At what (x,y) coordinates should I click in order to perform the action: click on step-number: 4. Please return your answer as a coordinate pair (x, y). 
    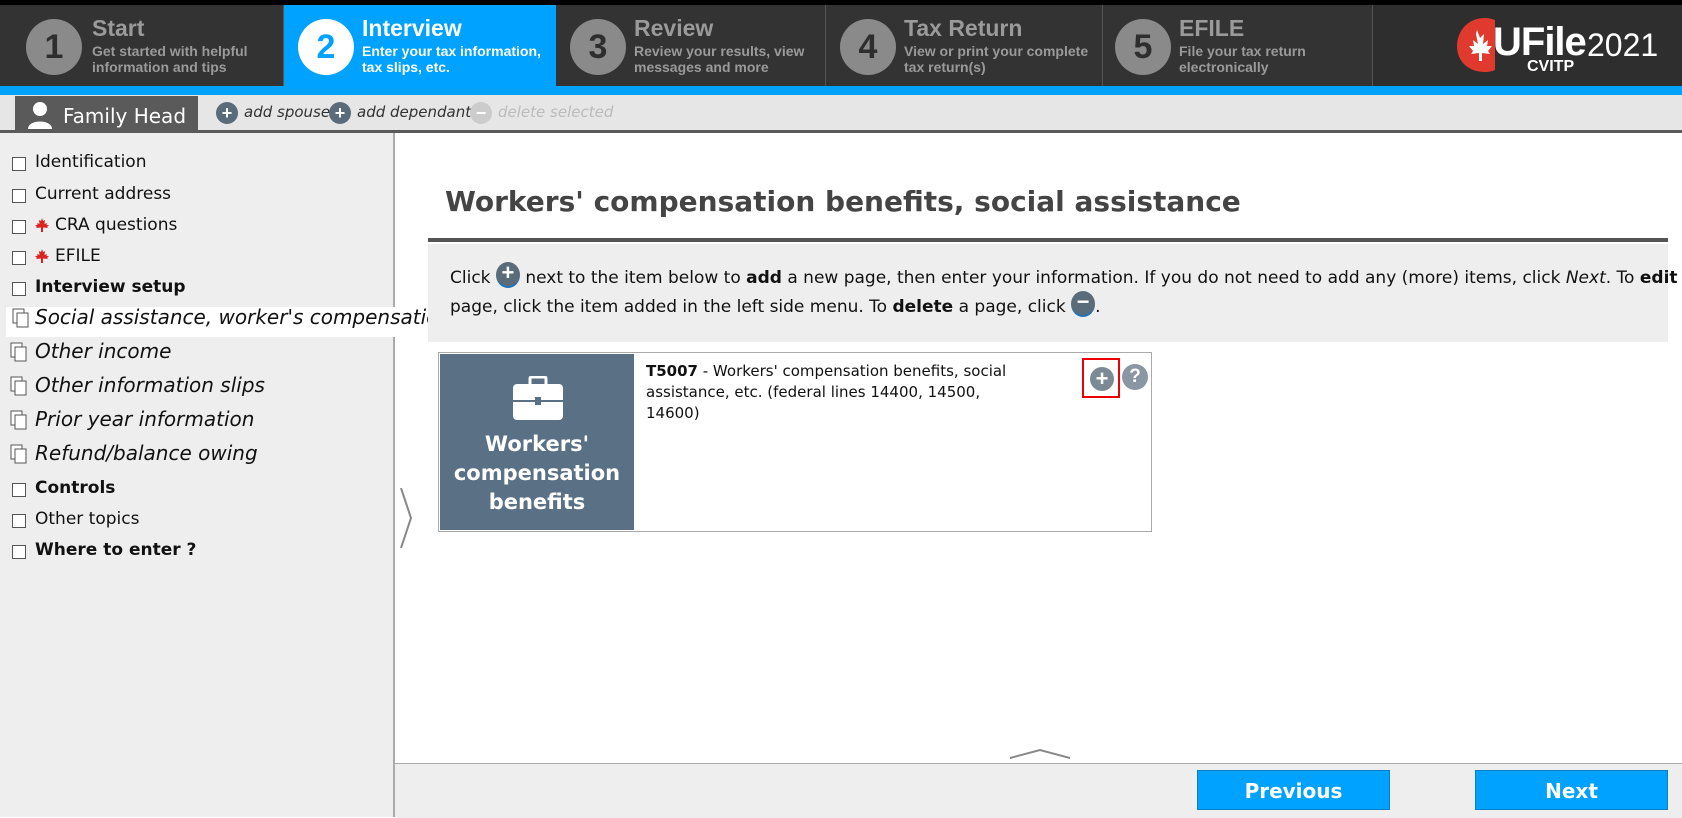
    Looking at the image, I should click on (868, 47).